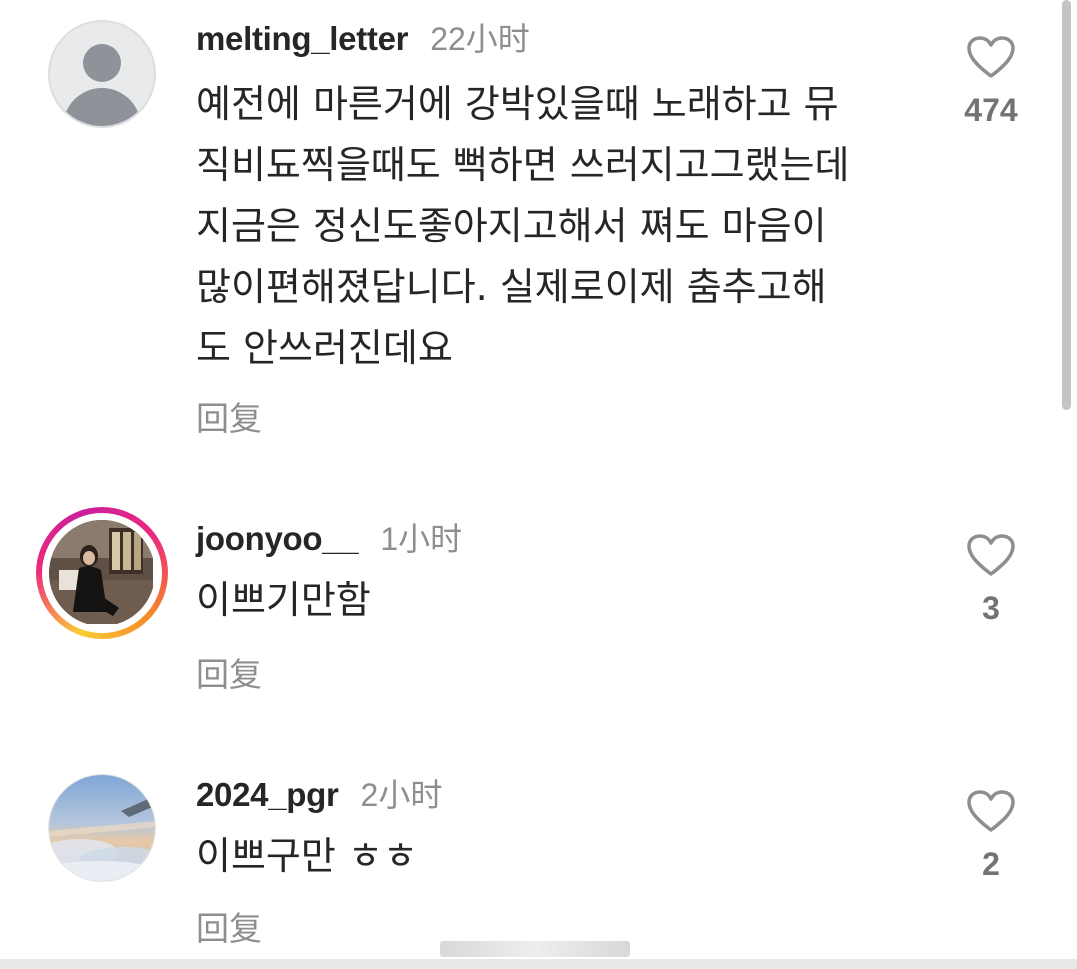 The image size is (1077, 969). Describe the element at coordinates (511, 287) in the screenshot. I see `comment-text-line: 많이편해졌답니다. 실제로이제 춤추고해` at that location.